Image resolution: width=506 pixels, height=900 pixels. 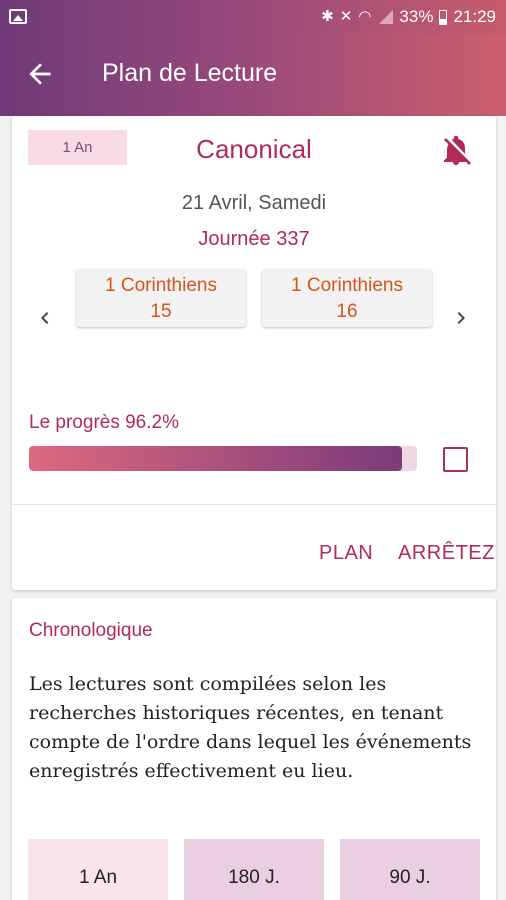 What do you see at coordinates (161, 298) in the screenshot?
I see `chapter-button: 1 Corinthiens 15` at bounding box center [161, 298].